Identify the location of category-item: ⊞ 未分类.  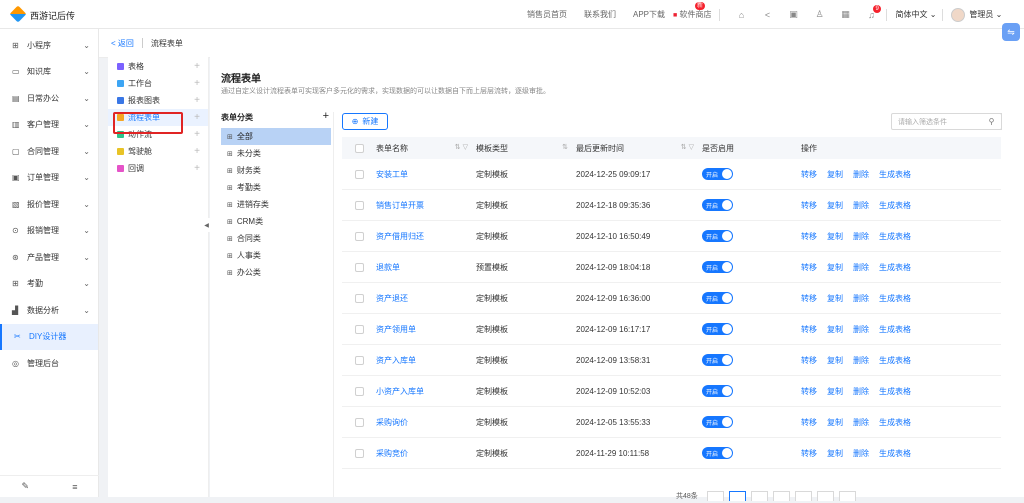
(276, 153).